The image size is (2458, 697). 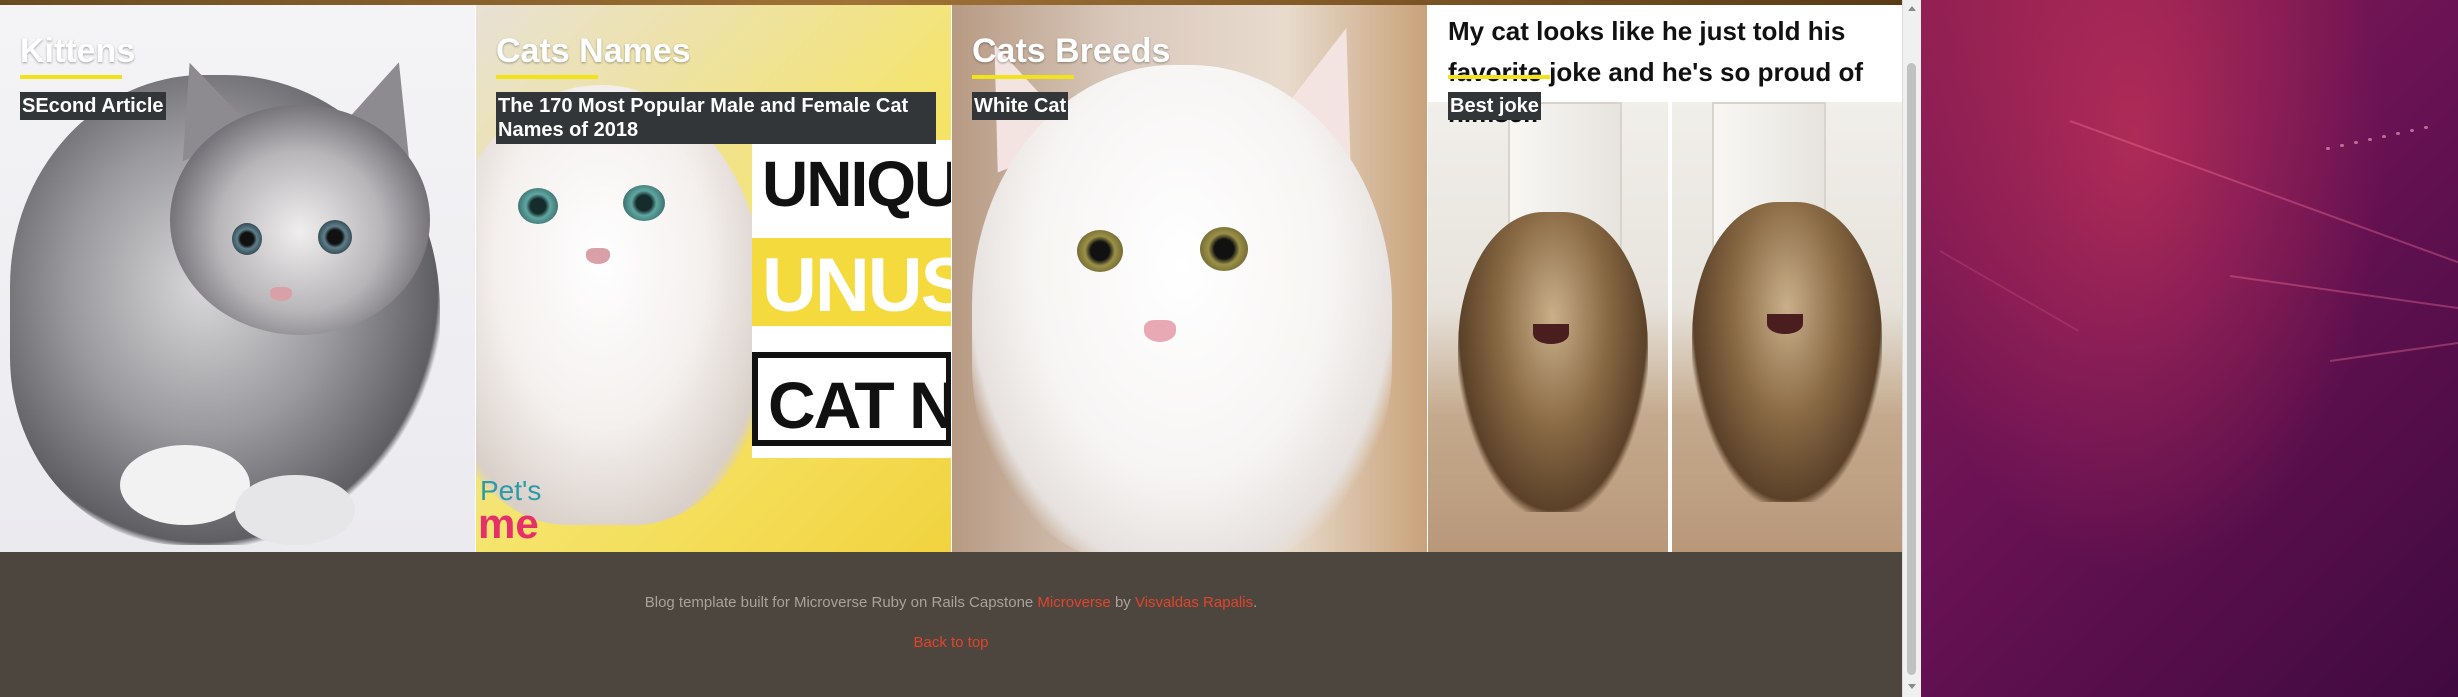 I want to click on poster-text: UNIQUE, so click(x=851, y=184).